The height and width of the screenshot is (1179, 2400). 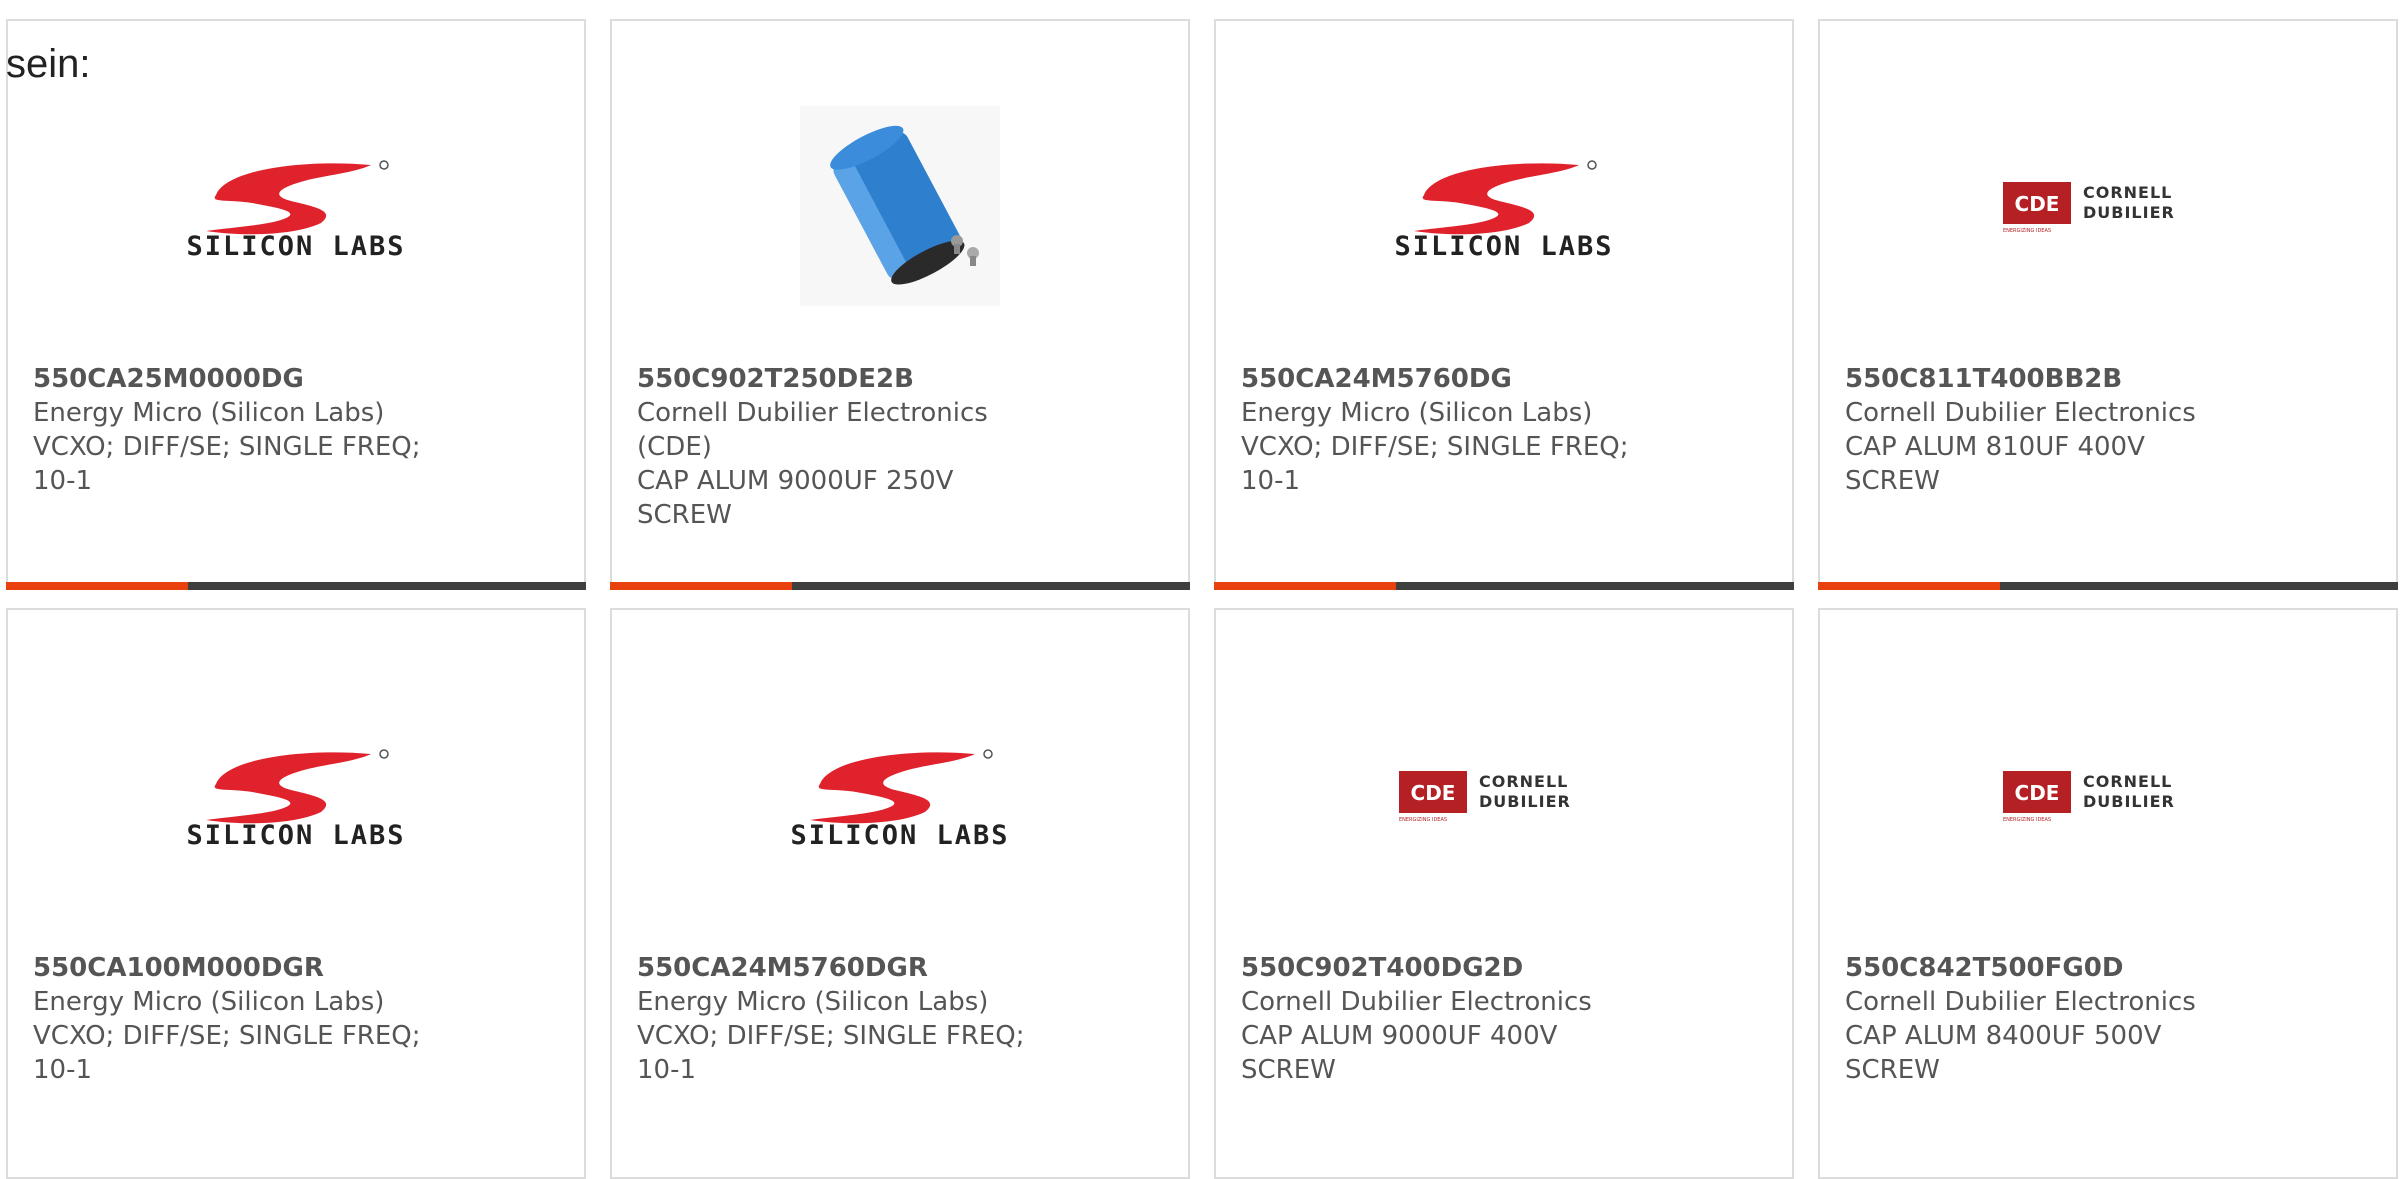 I want to click on capacitor-photo, so click(x=900, y=206).